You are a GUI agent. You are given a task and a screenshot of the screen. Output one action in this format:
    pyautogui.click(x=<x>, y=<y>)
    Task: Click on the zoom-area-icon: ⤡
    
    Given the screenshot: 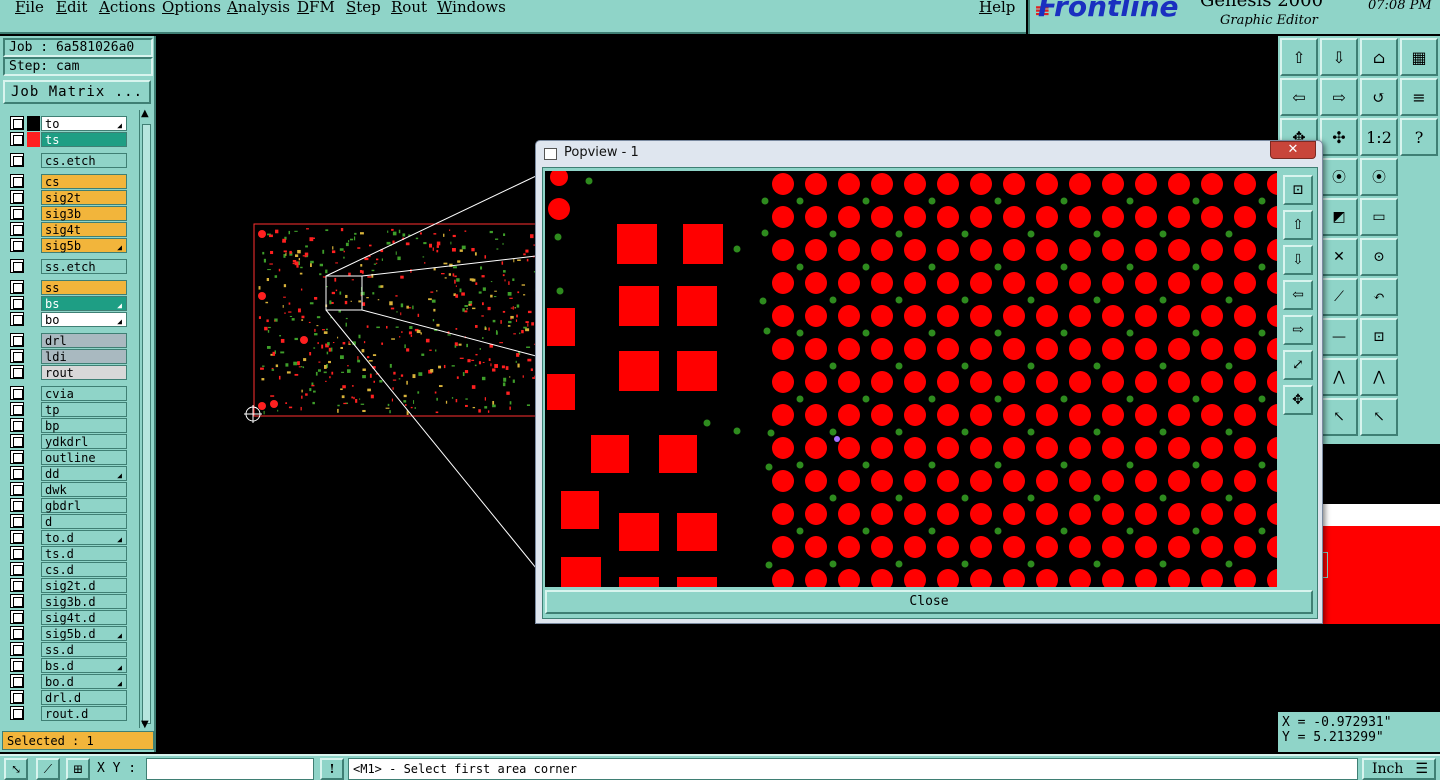 What is the action you would take?
    pyautogui.click(x=16, y=769)
    